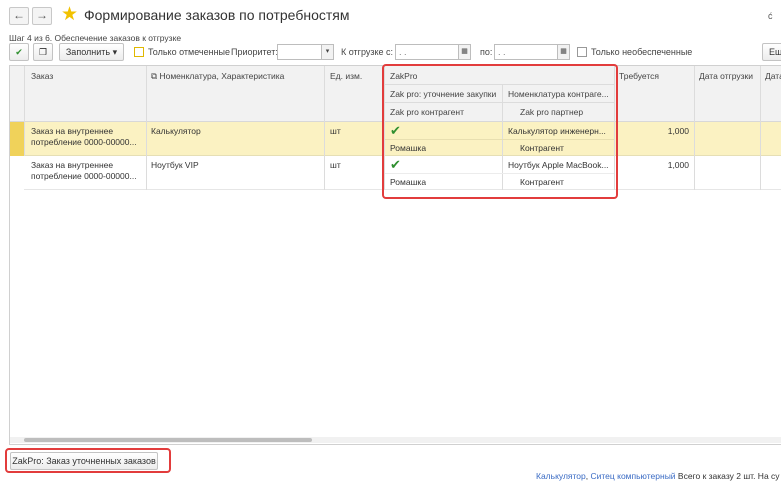 The image size is (781, 481). What do you see at coordinates (526, 52) in the screenshot?
I see `ship-to-input: . .` at bounding box center [526, 52].